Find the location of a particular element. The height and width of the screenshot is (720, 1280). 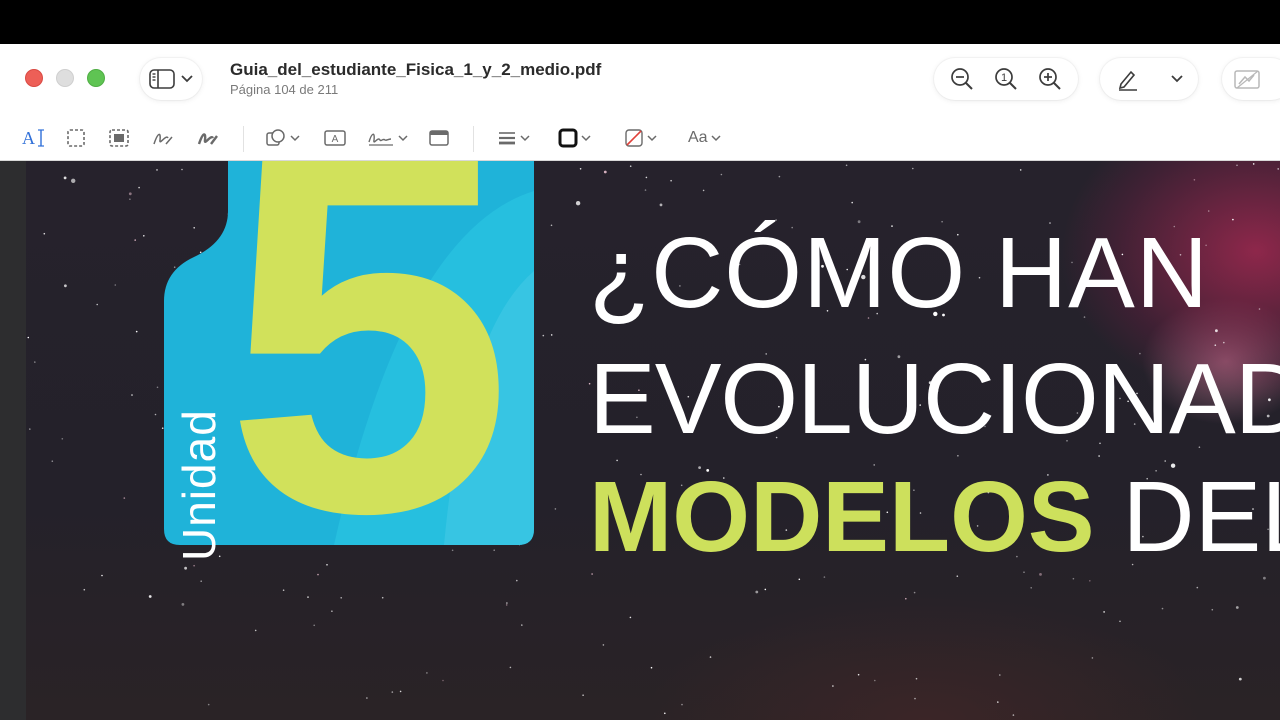

border-color-icon is located at coordinates (568, 138).